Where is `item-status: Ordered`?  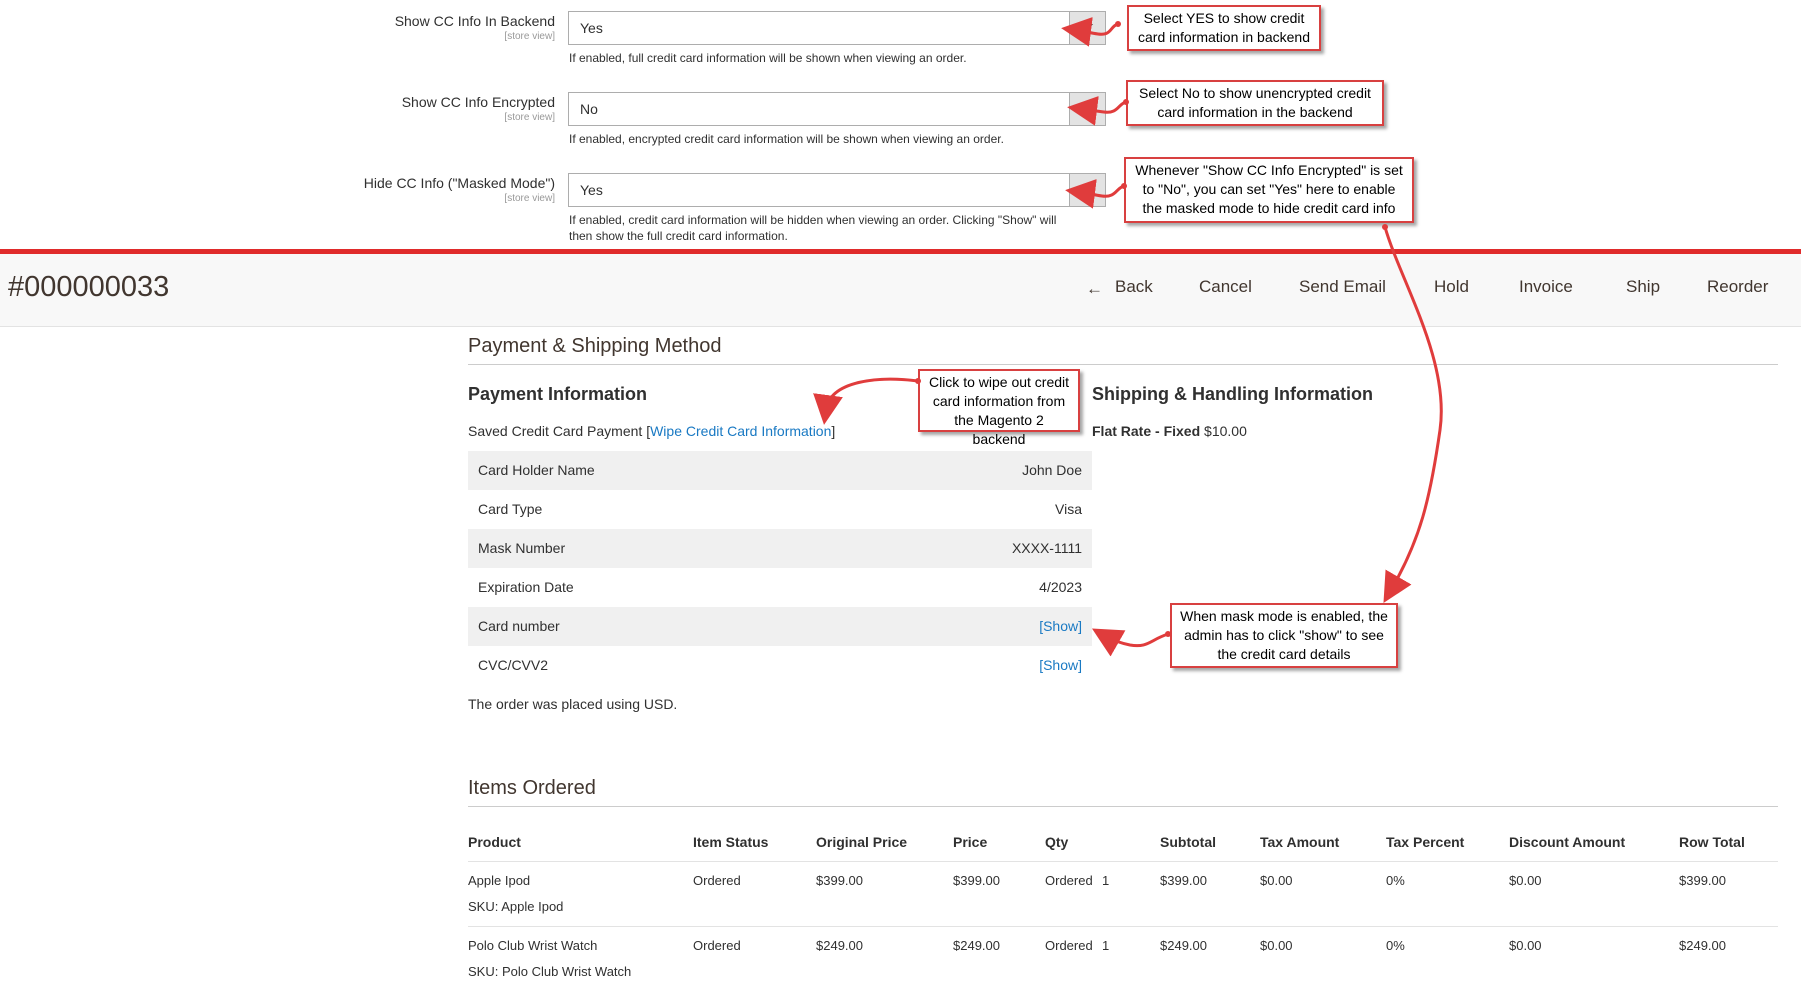
item-status: Ordered is located at coordinates (717, 880).